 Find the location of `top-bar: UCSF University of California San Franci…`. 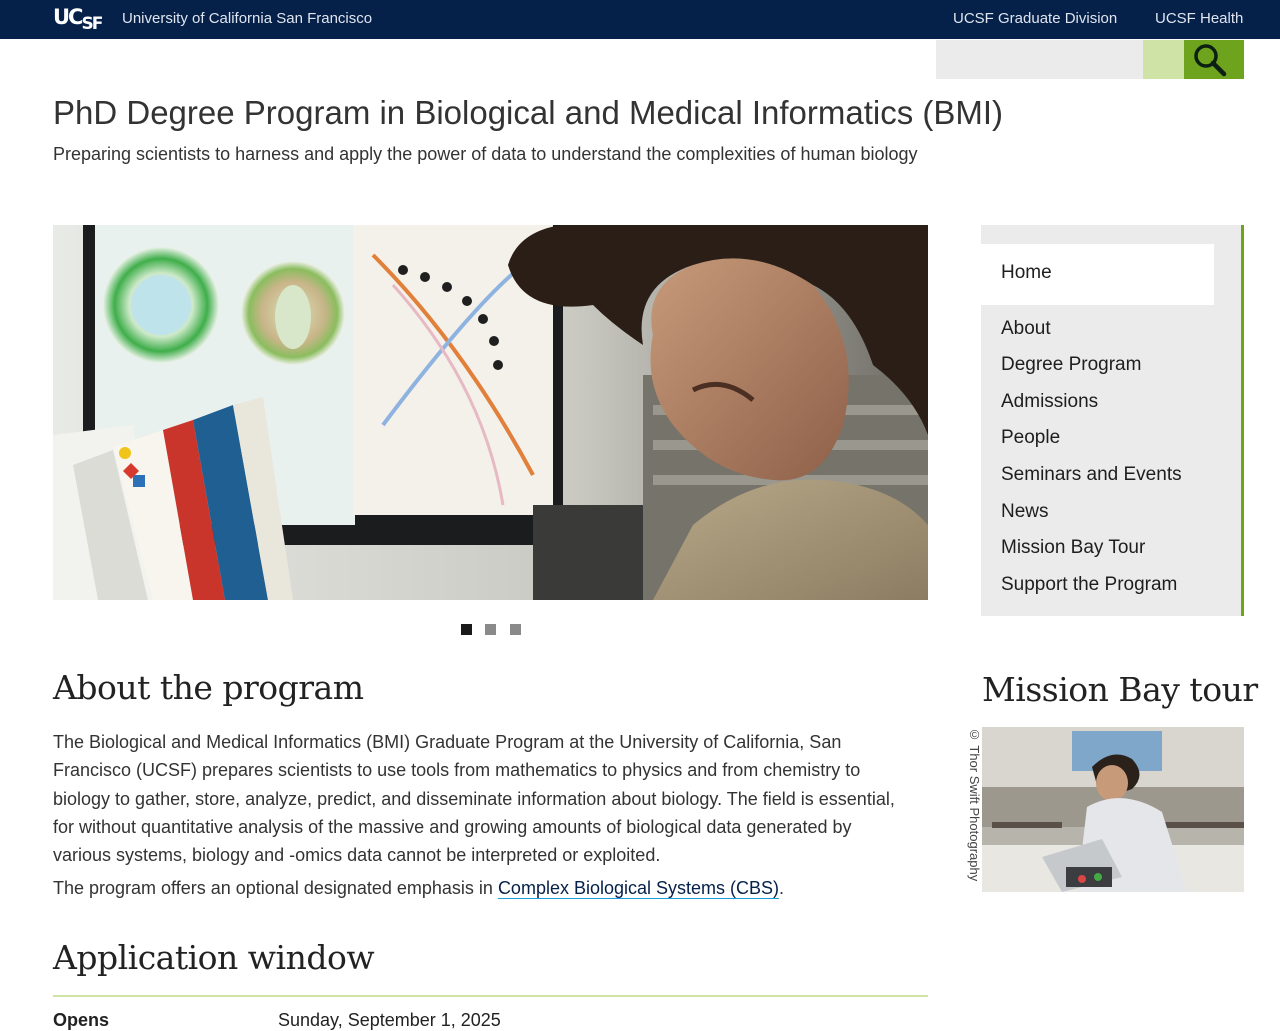

top-bar: UCSF University of California San Franci… is located at coordinates (640, 19).